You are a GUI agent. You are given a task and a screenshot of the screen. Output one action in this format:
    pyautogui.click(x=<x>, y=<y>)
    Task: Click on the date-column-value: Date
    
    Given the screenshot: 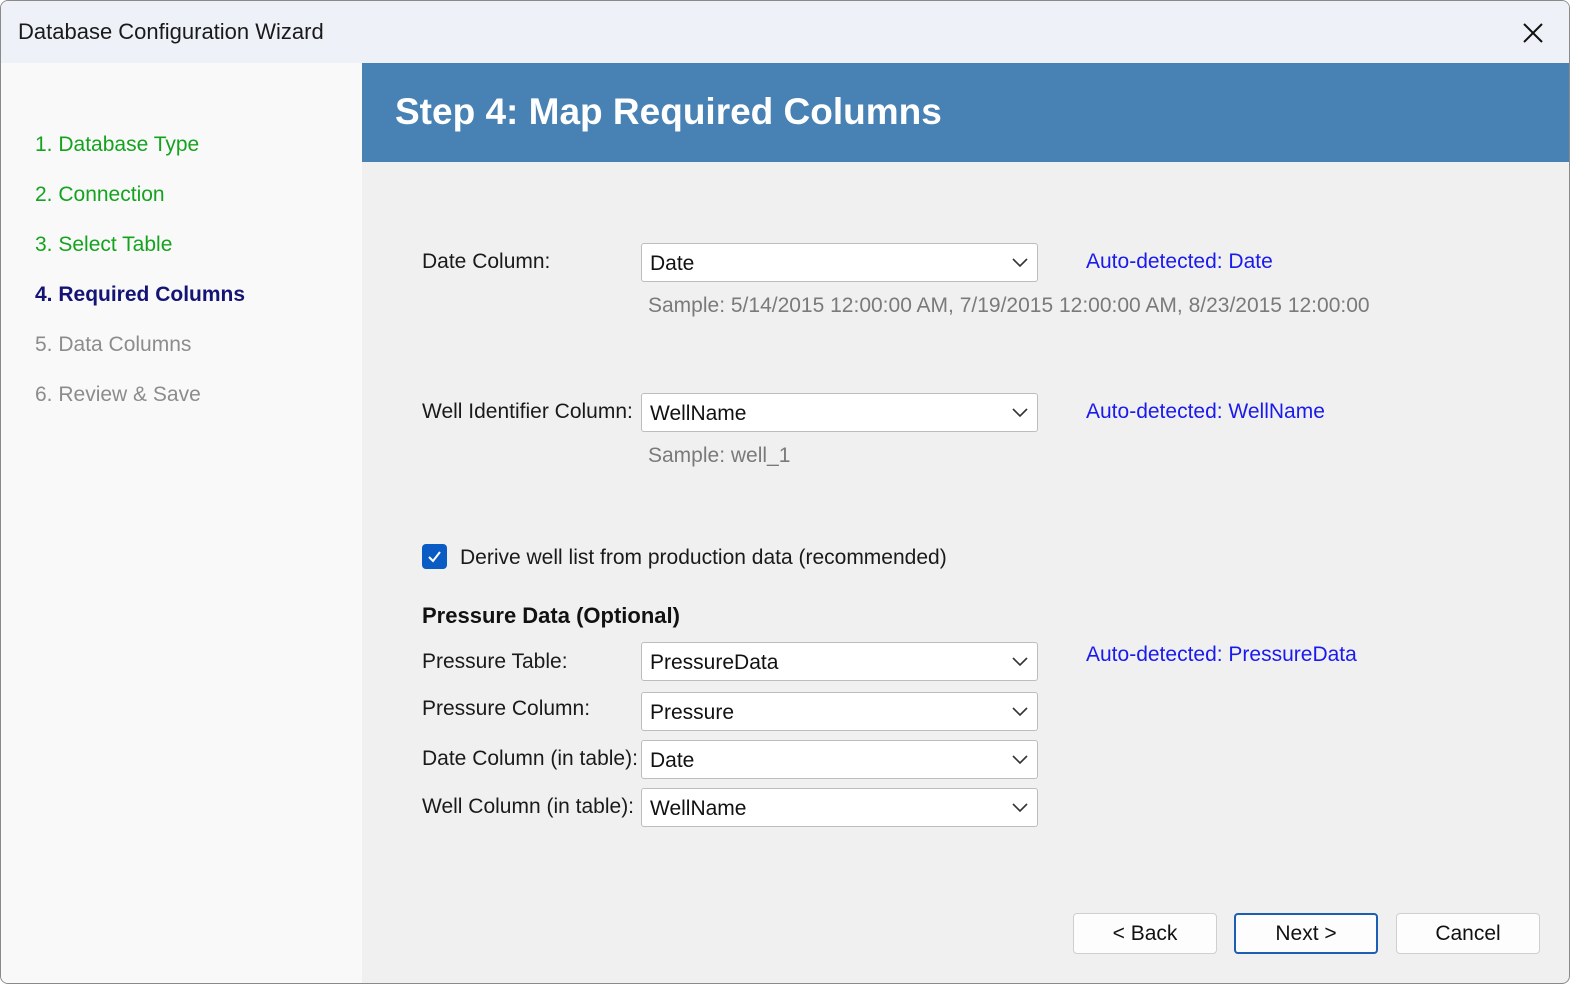 What is the action you would take?
    pyautogui.click(x=672, y=263)
    